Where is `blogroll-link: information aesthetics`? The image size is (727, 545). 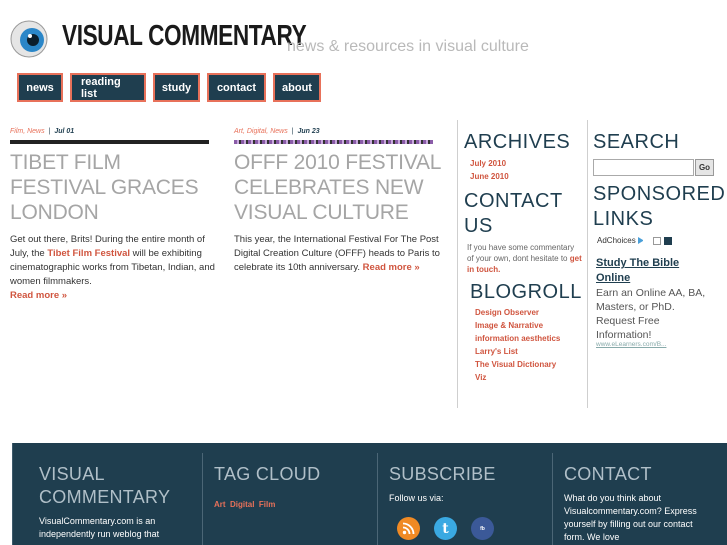
blogroll-link: information aesthetics is located at coordinates (517, 338).